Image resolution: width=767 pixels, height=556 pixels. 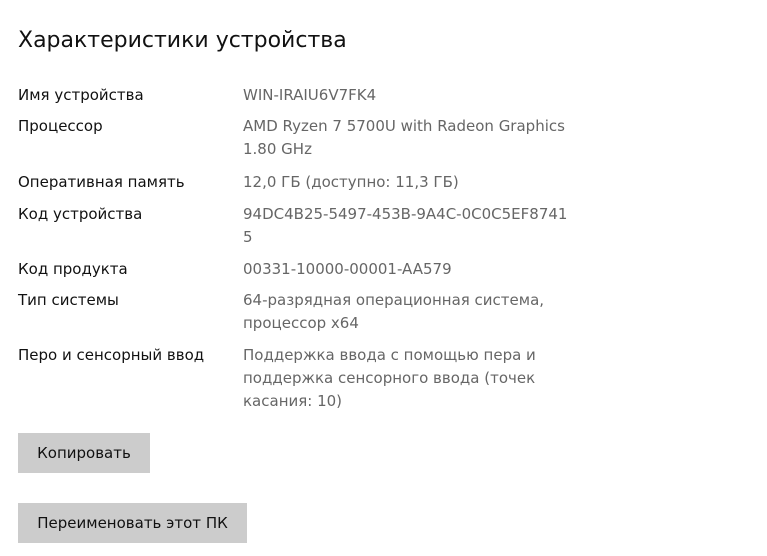 What do you see at coordinates (394, 300) in the screenshot?
I see `spec-value-line: 64-разрядная операционная система,` at bounding box center [394, 300].